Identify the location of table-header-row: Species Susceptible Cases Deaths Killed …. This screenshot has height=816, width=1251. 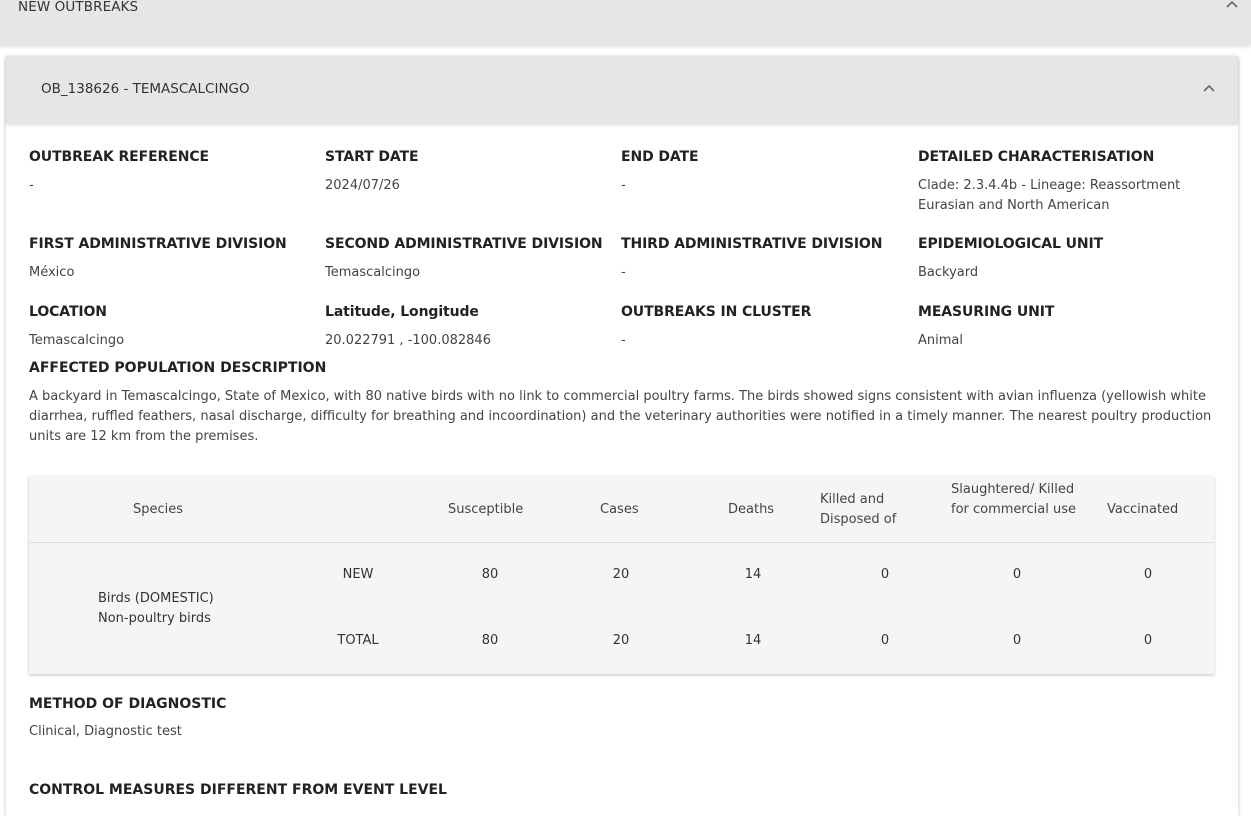
(621, 509).